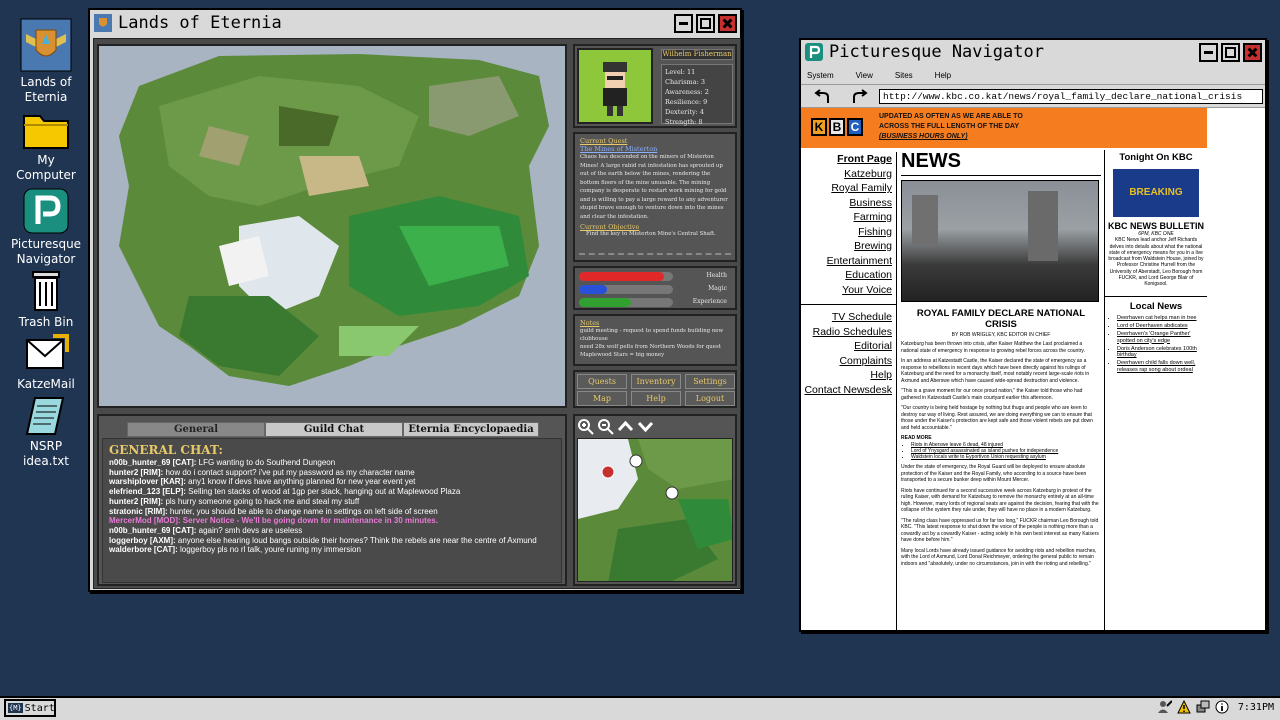 This screenshot has height=720, width=1280. What do you see at coordinates (47, 351) in the screenshot?
I see `mail-icon` at bounding box center [47, 351].